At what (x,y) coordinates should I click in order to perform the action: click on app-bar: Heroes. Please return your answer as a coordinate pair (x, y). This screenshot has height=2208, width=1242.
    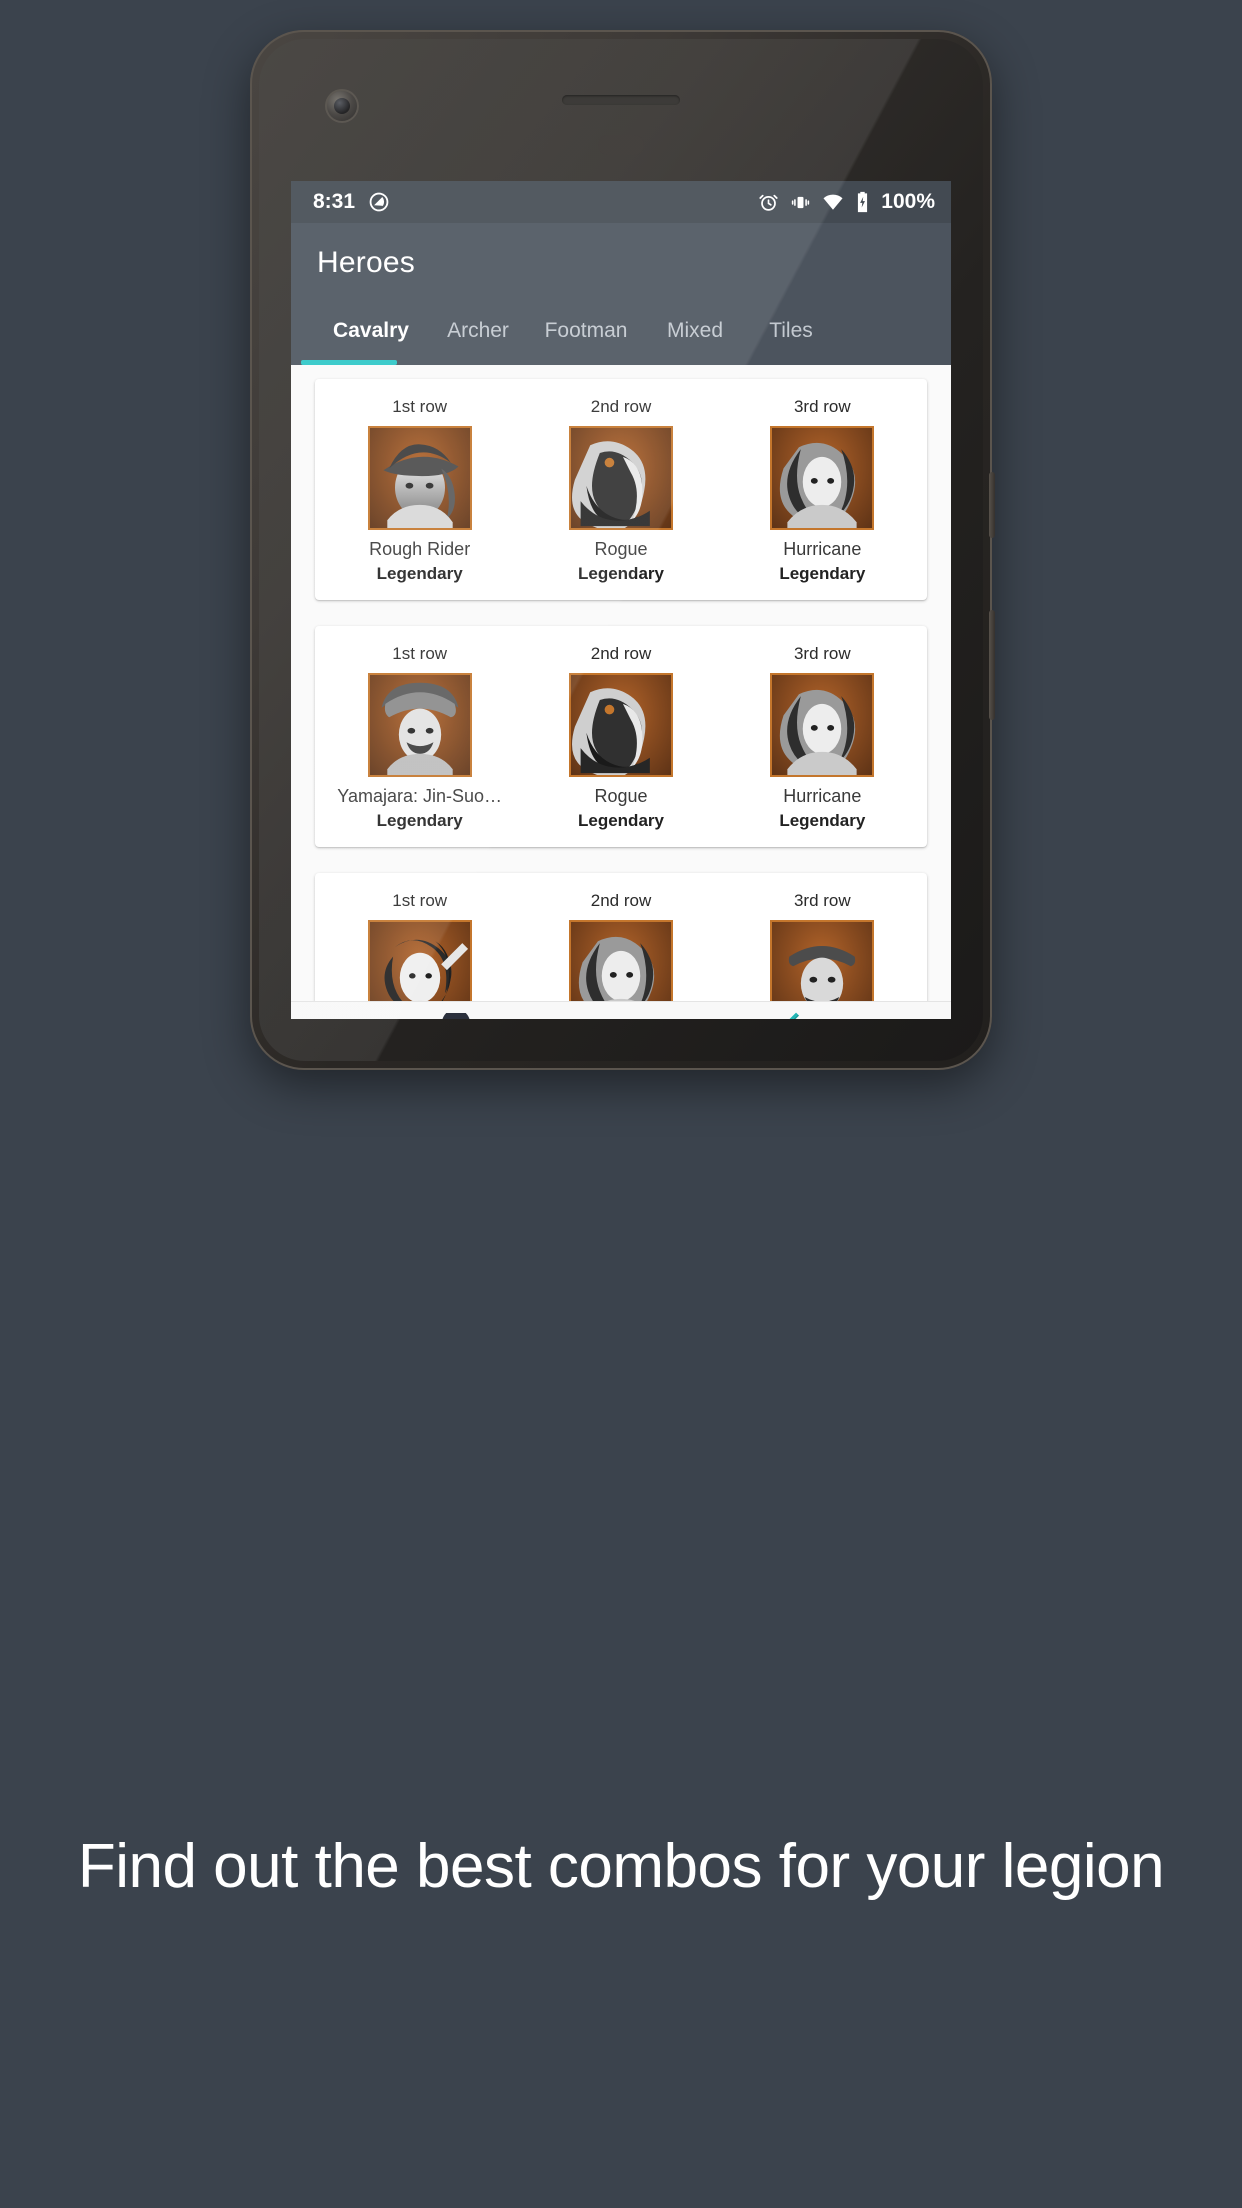
    Looking at the image, I should click on (621, 263).